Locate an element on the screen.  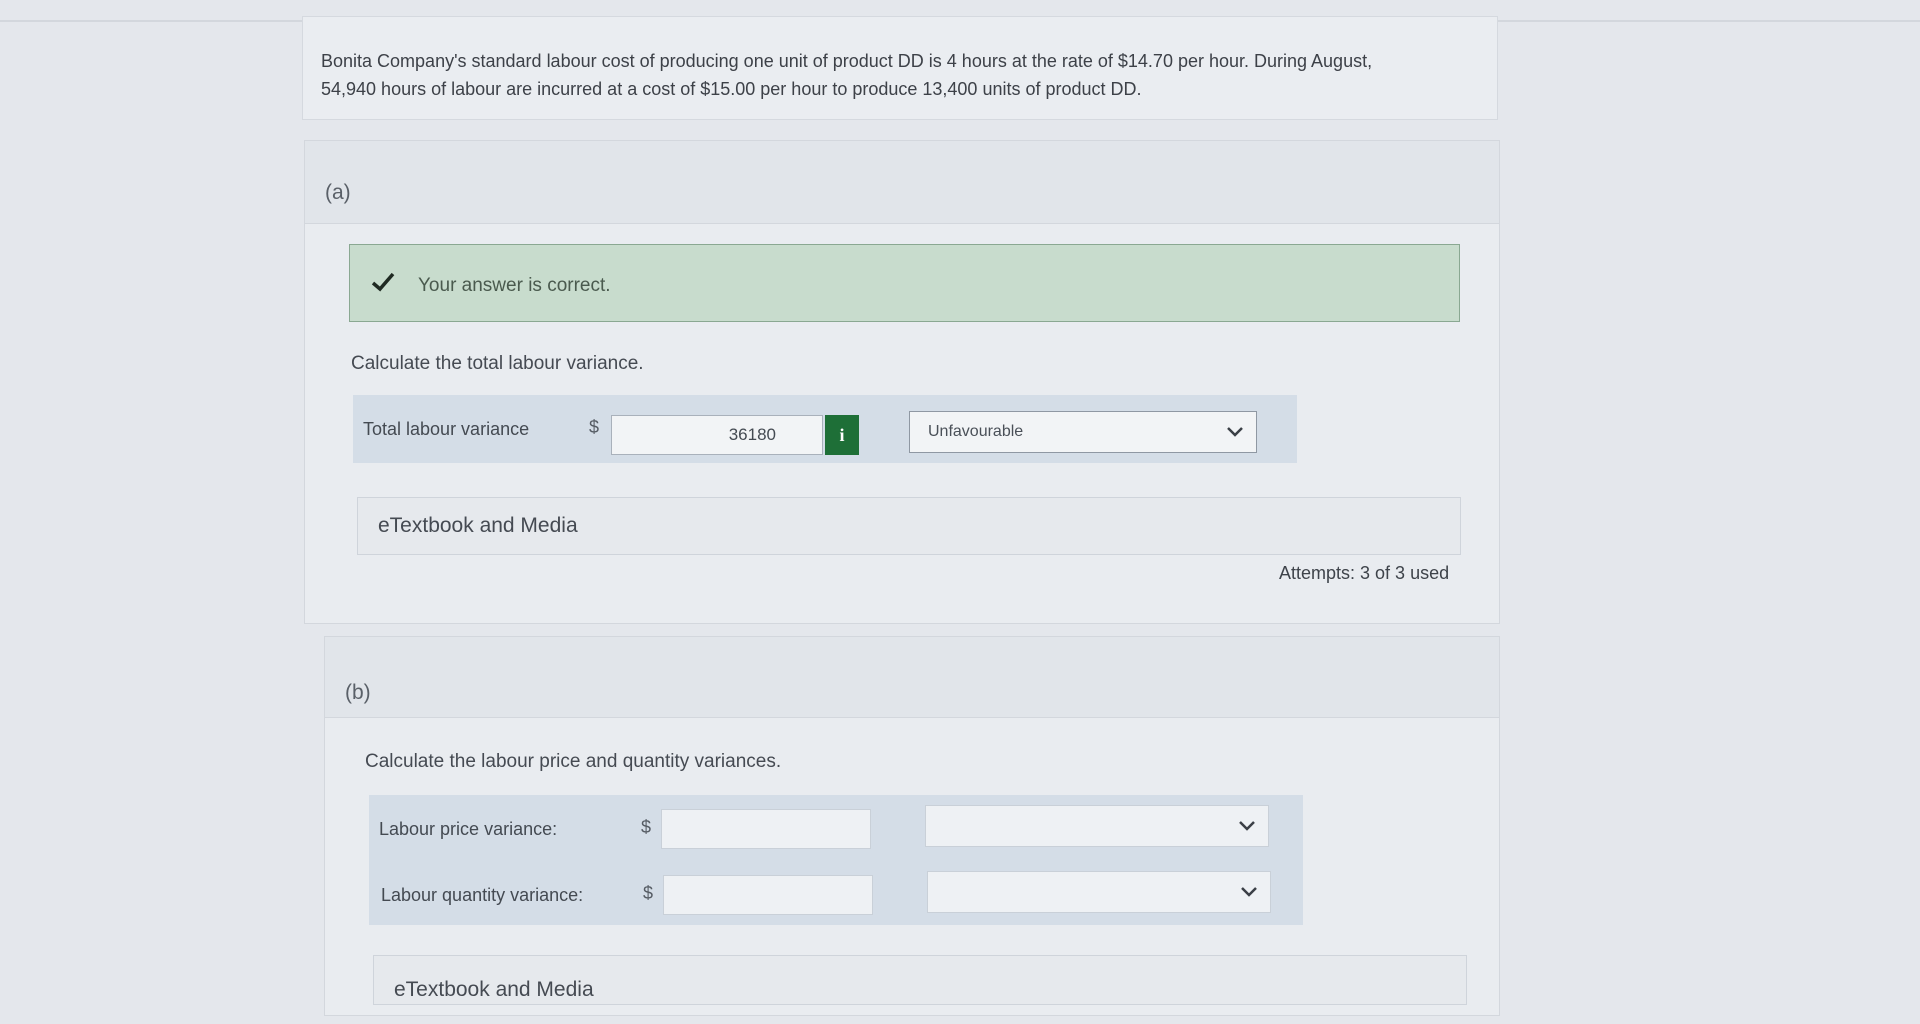
part-b-label: (b) is located at coordinates (358, 692).